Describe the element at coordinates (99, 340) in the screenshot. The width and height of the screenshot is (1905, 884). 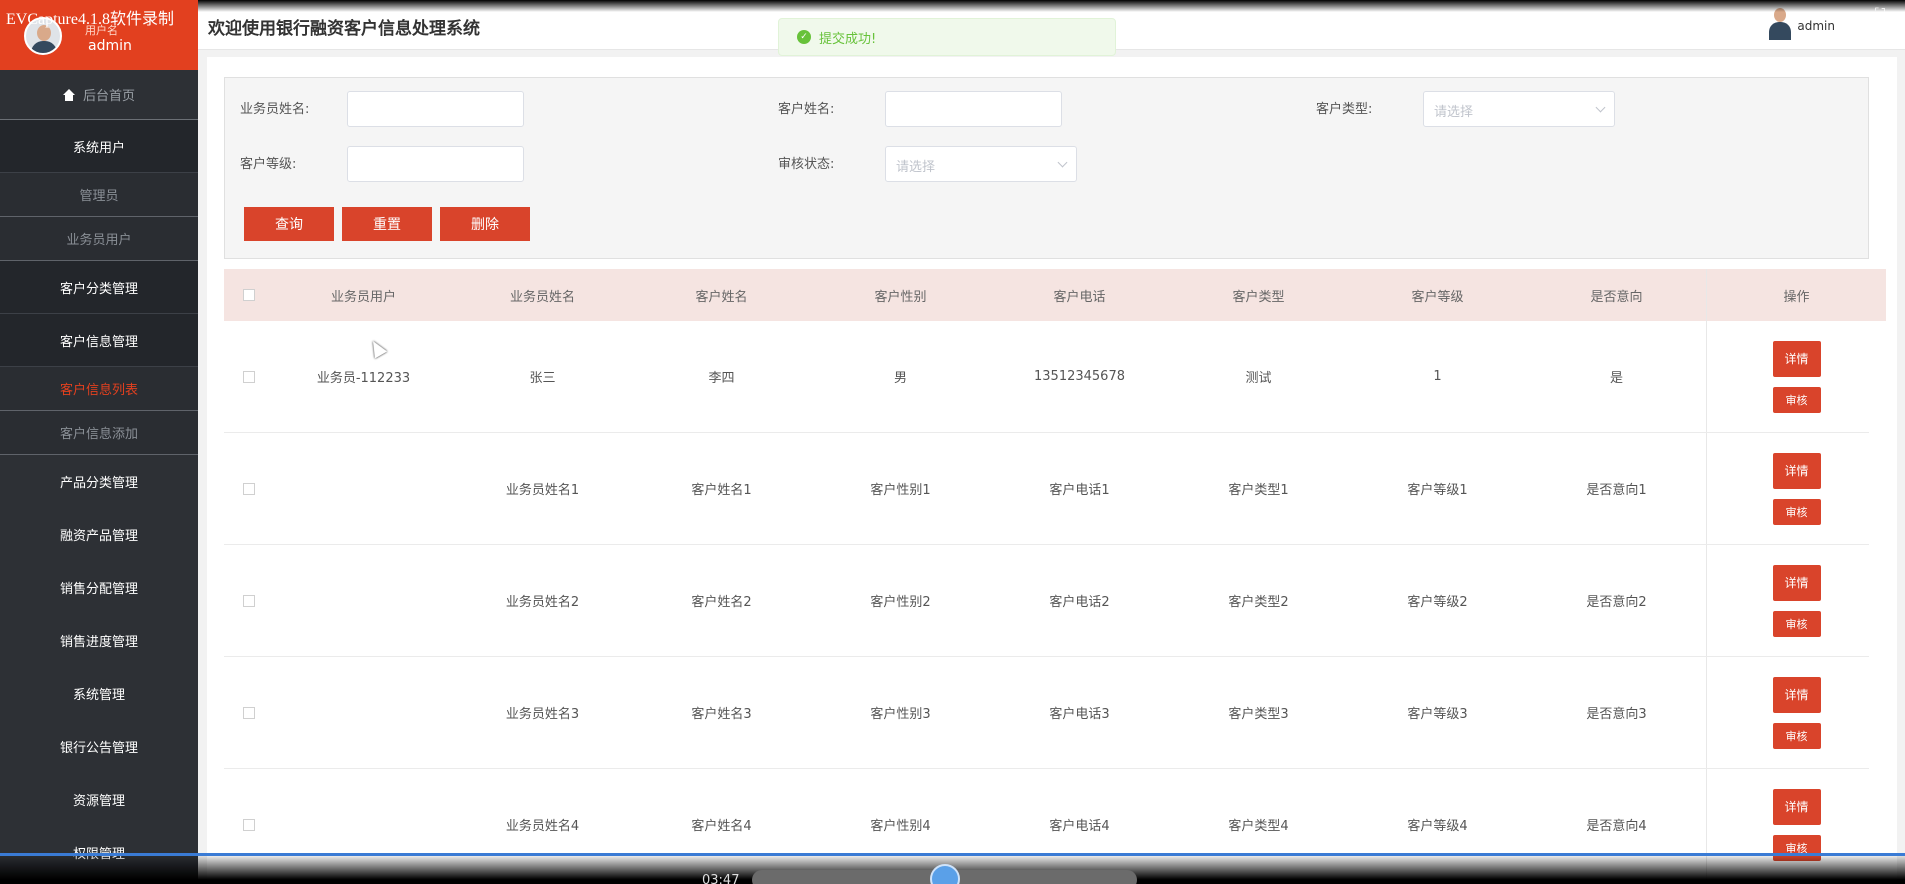
I see `sidebar-item-4: 客户信息管理` at that location.